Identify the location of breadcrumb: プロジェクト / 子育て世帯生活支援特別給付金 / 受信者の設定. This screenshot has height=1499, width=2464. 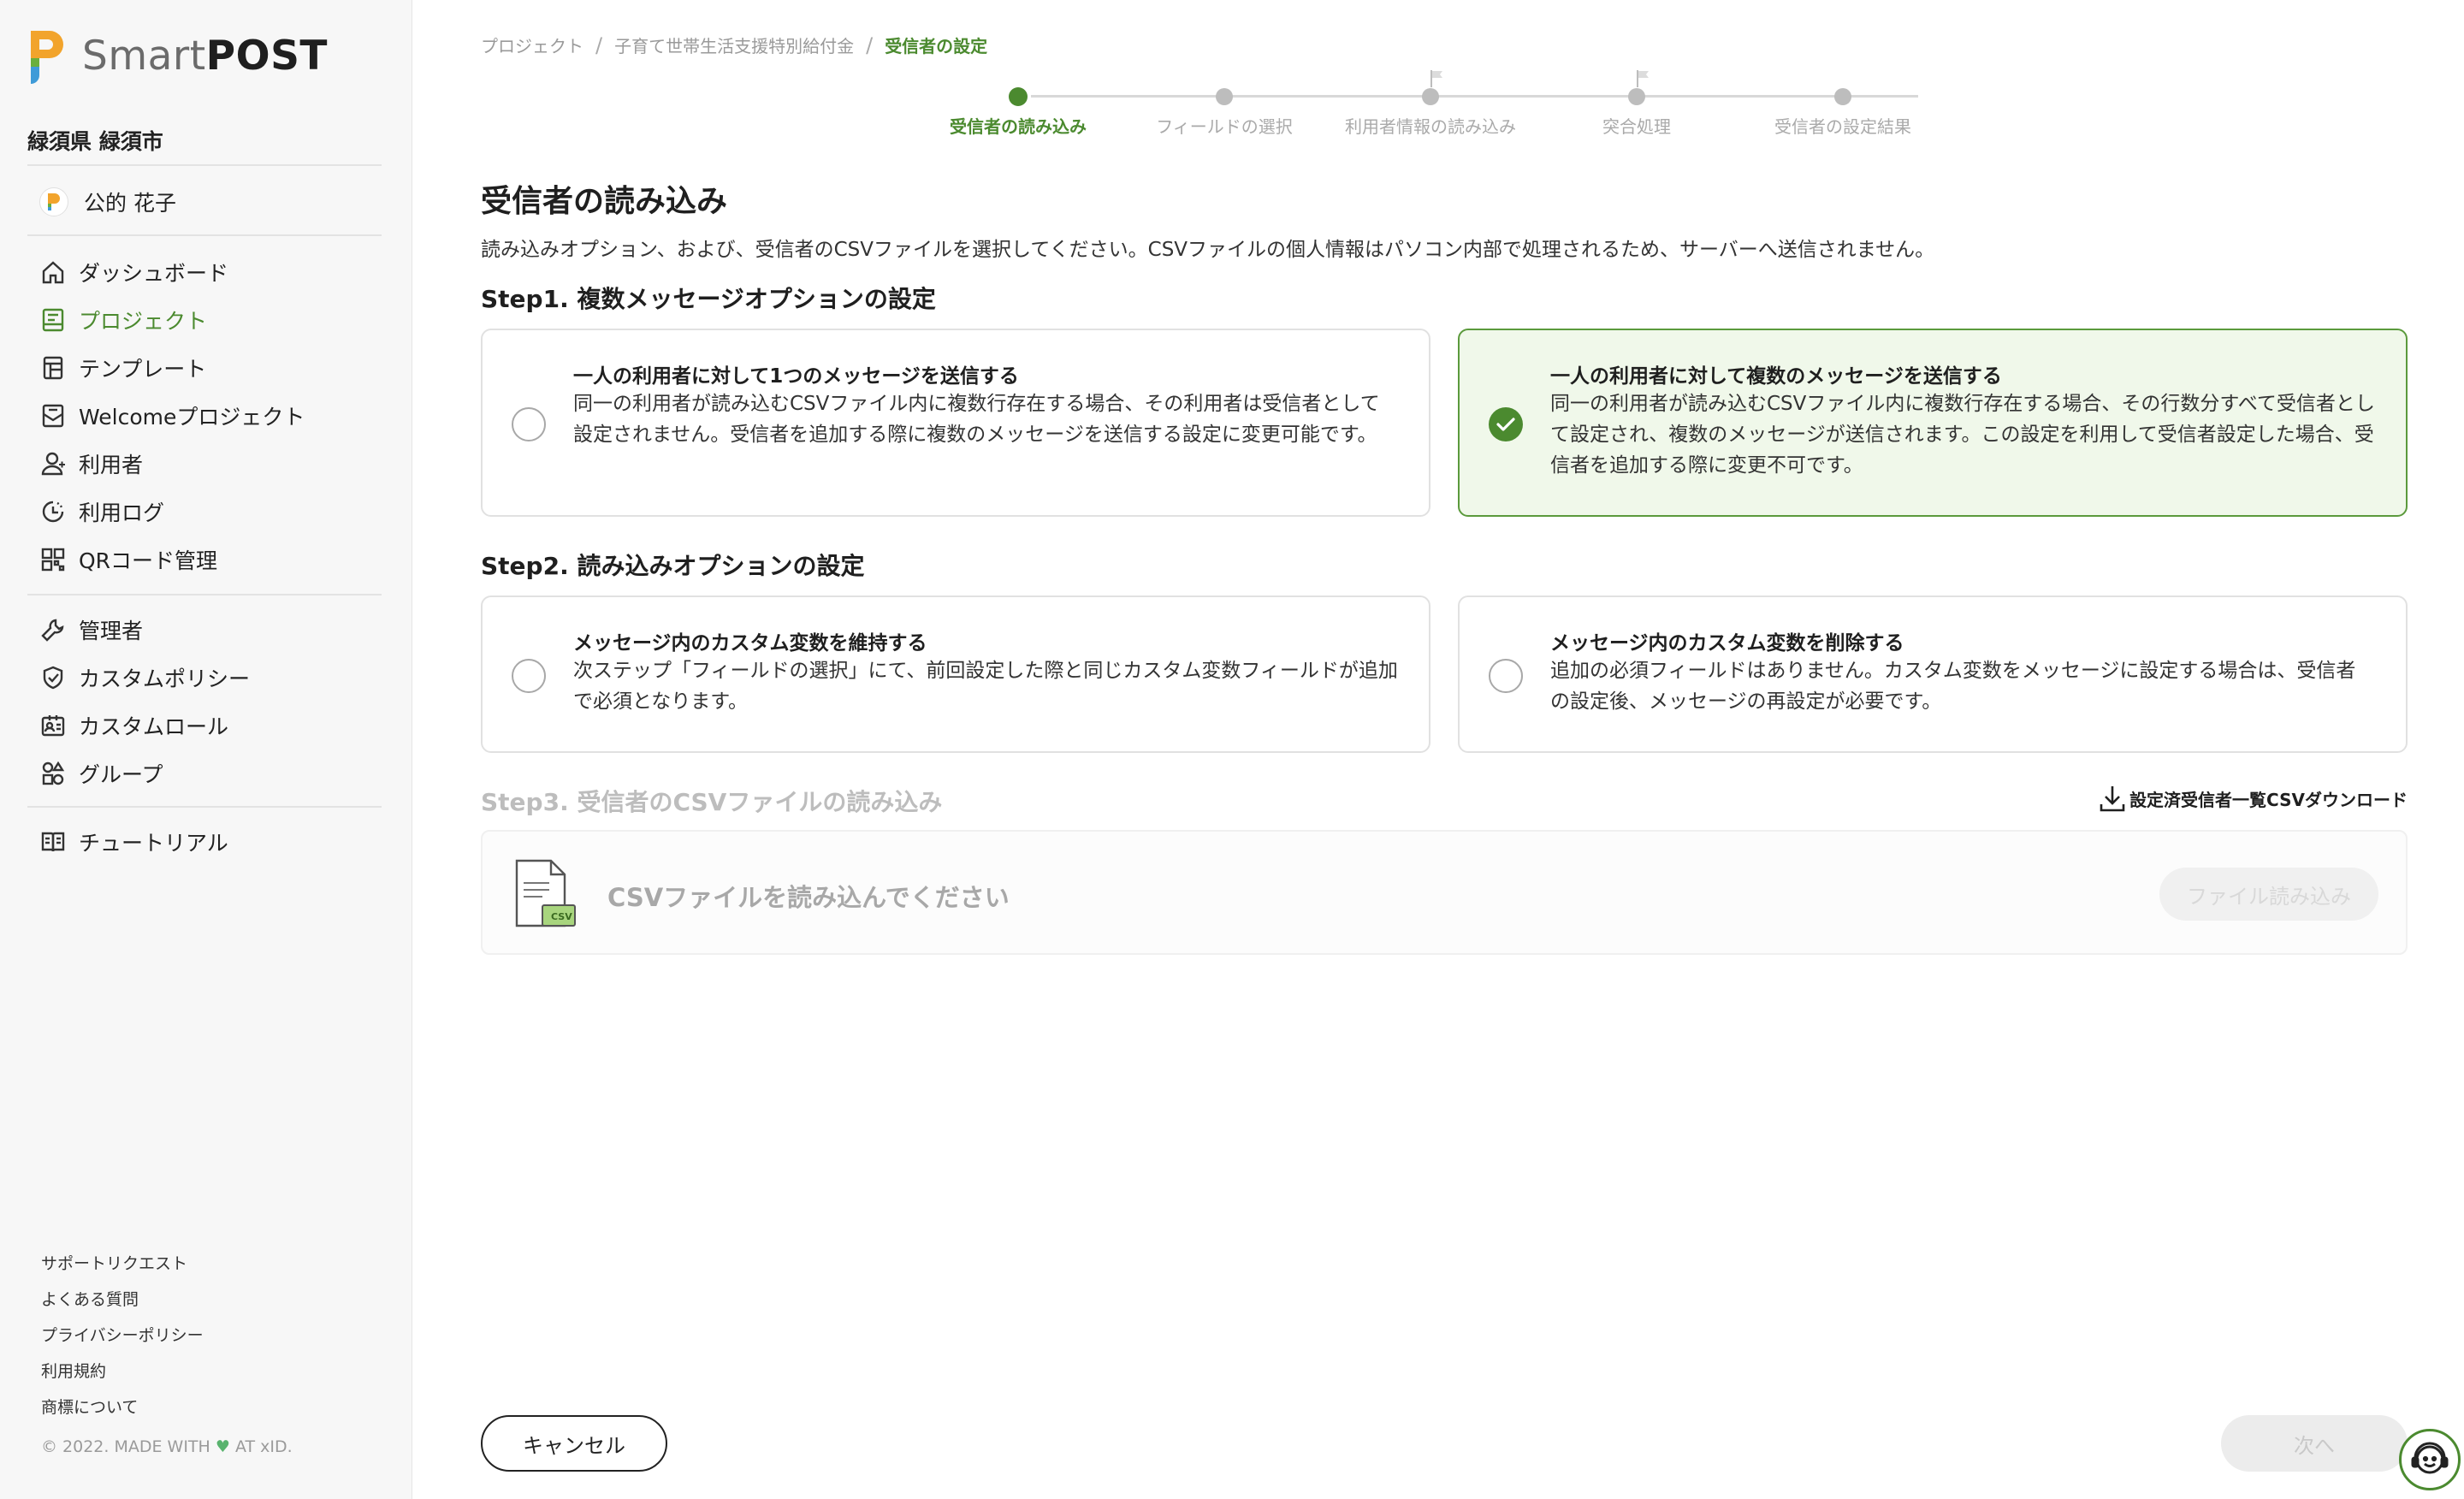
(734, 45).